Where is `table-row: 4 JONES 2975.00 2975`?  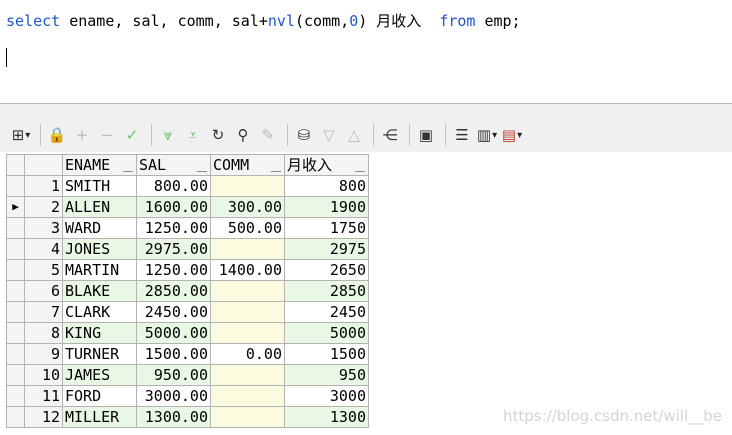 table-row: 4 JONES 2975.00 2975 is located at coordinates (187, 249).